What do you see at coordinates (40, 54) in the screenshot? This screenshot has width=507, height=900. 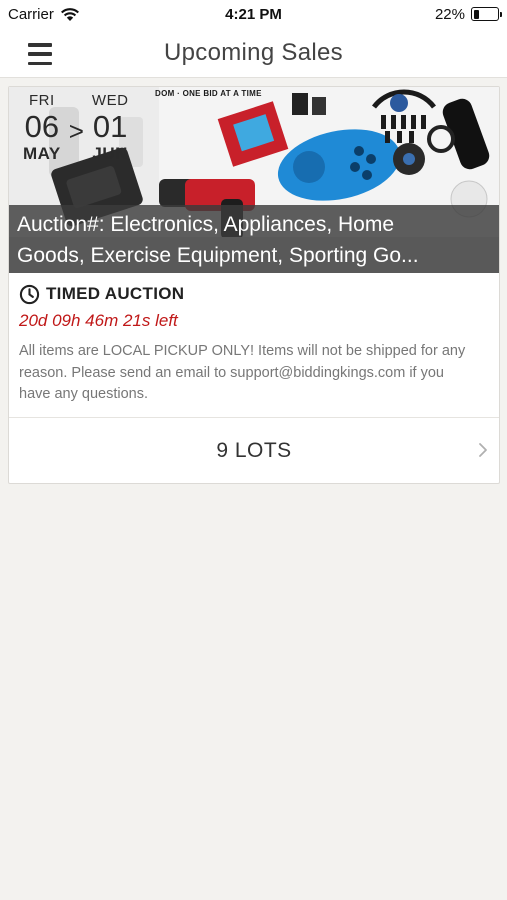 I see `menu-icon` at bounding box center [40, 54].